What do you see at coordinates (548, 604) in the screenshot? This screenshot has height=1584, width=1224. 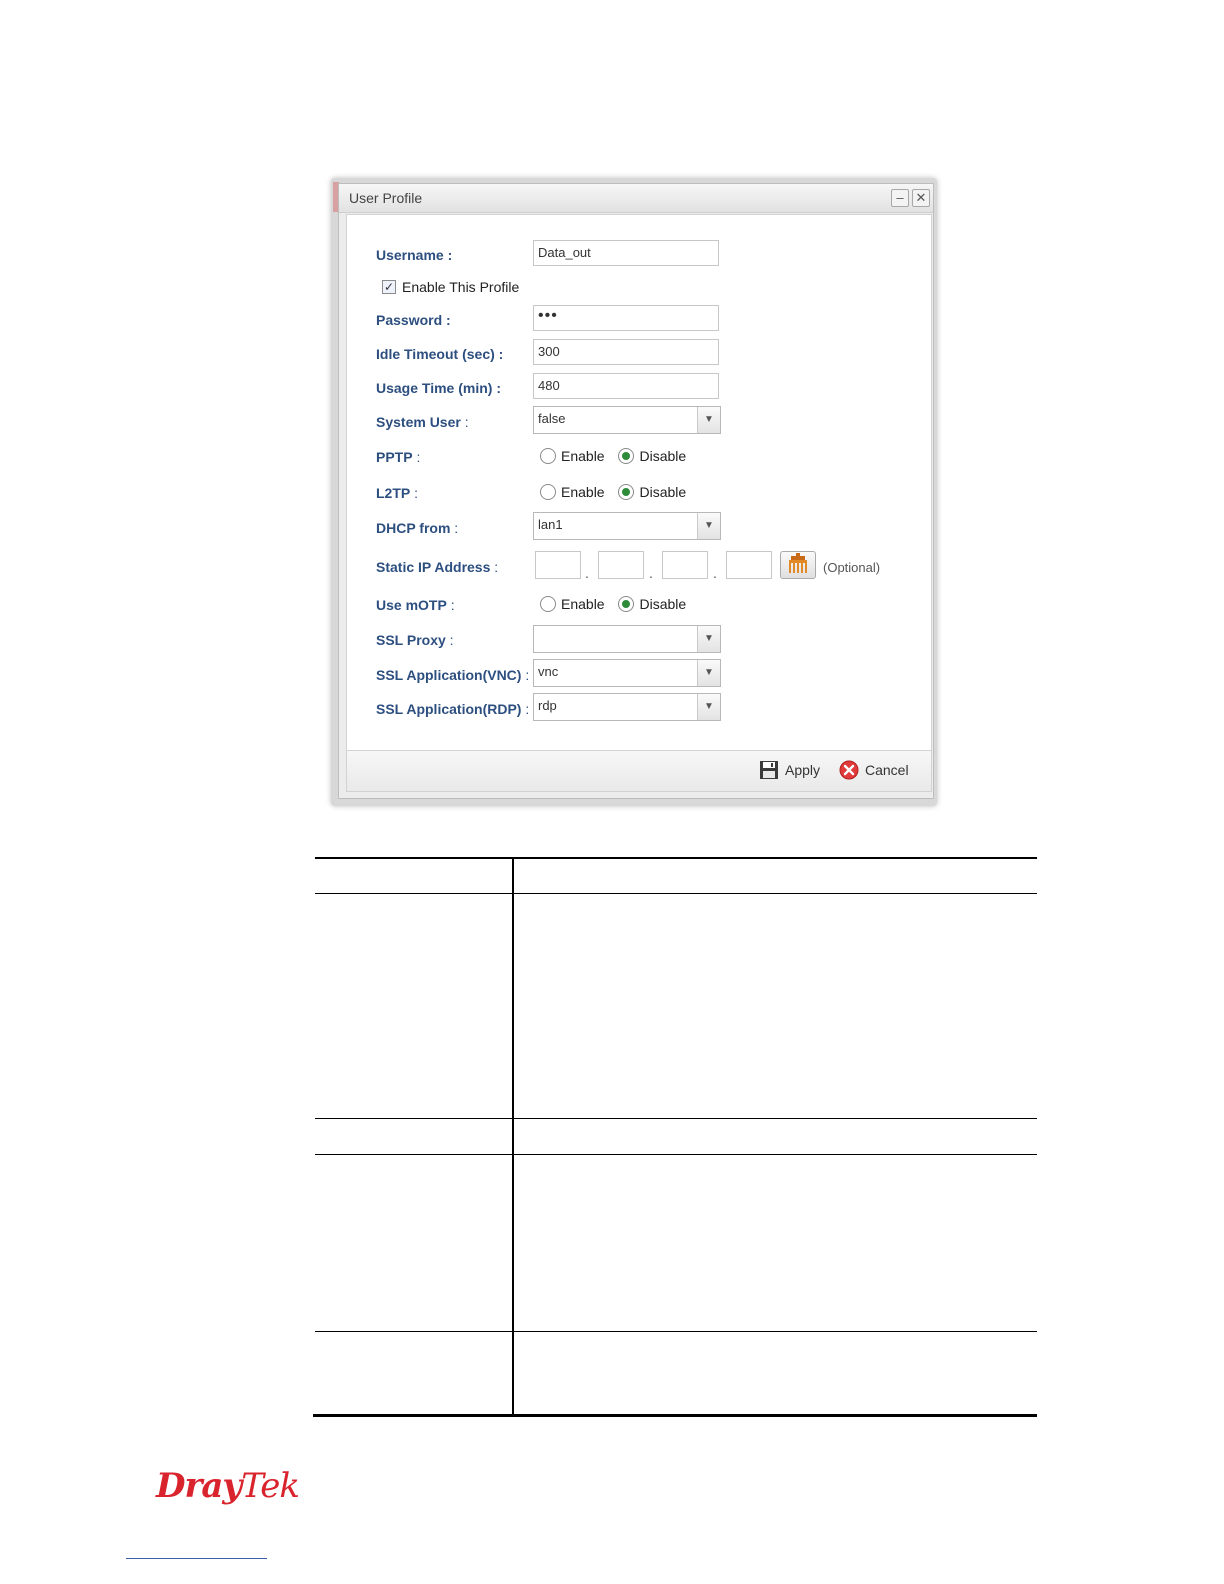 I see `motp-enable-radio` at bounding box center [548, 604].